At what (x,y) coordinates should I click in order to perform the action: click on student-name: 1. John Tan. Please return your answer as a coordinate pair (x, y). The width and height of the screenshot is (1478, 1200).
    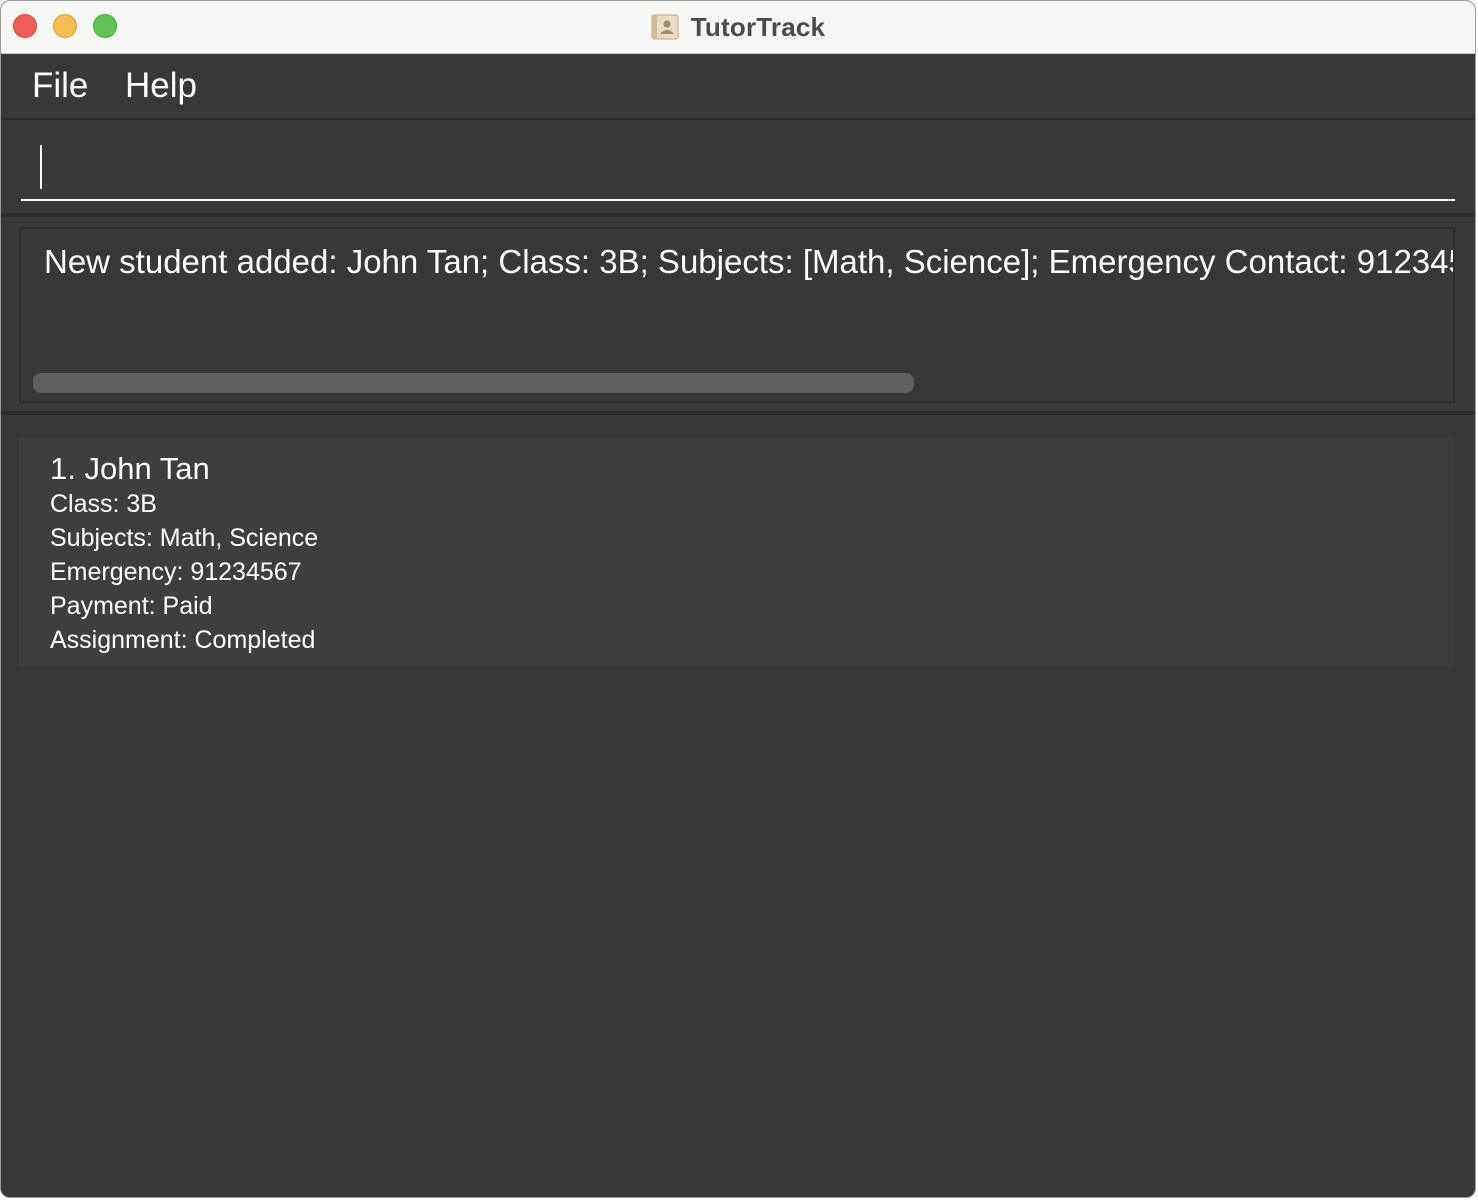
    Looking at the image, I should click on (130, 468).